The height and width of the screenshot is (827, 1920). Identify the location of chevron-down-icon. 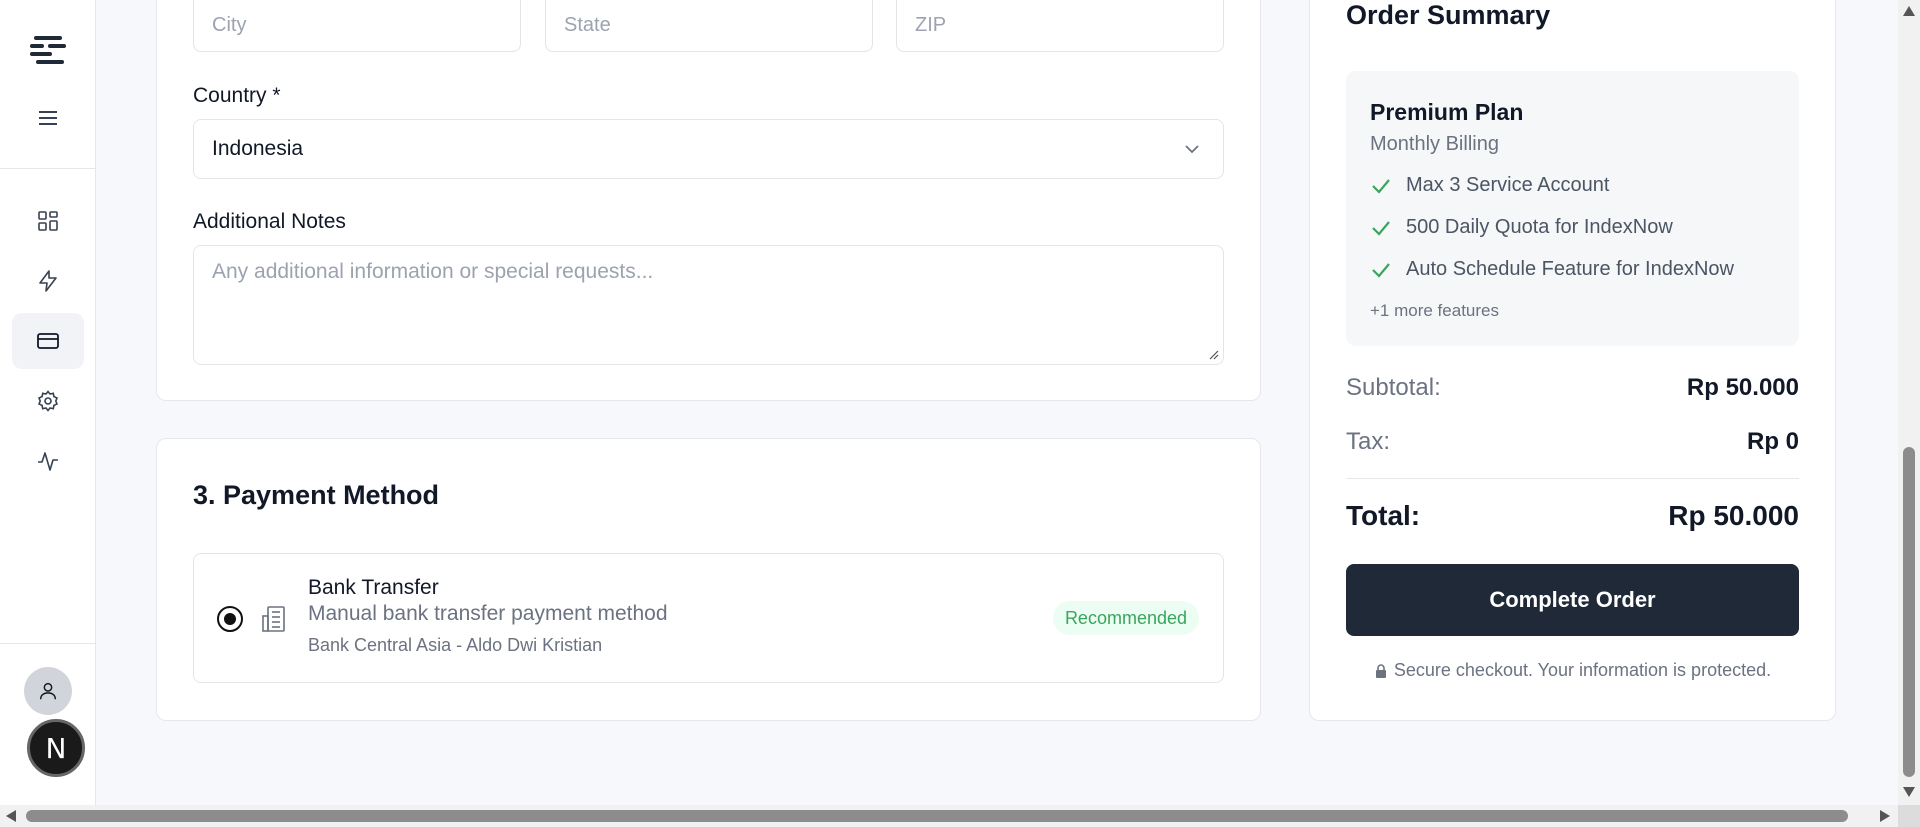
(1192, 149).